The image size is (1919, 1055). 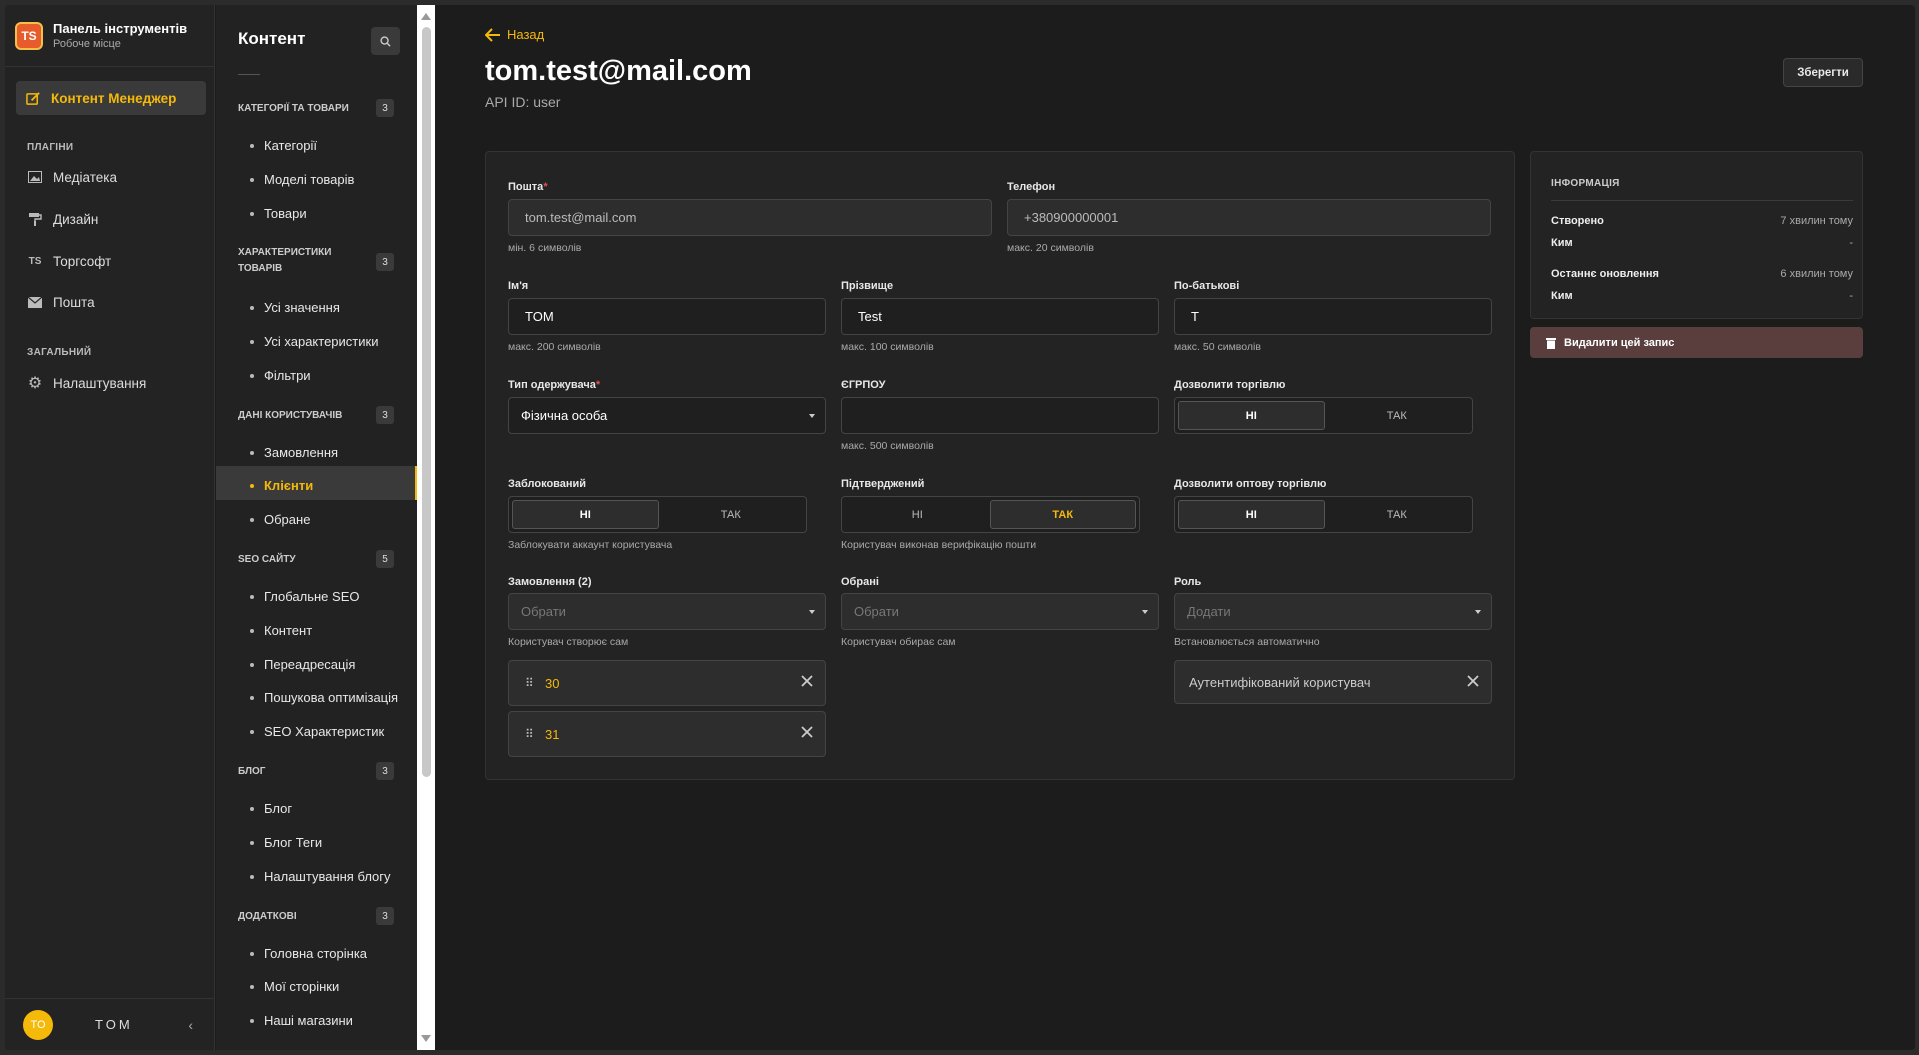 What do you see at coordinates (293, 261) in the screenshot?
I see `group-title: ХАРАКТЕРИСТИКИ ТОВАРІВ` at bounding box center [293, 261].